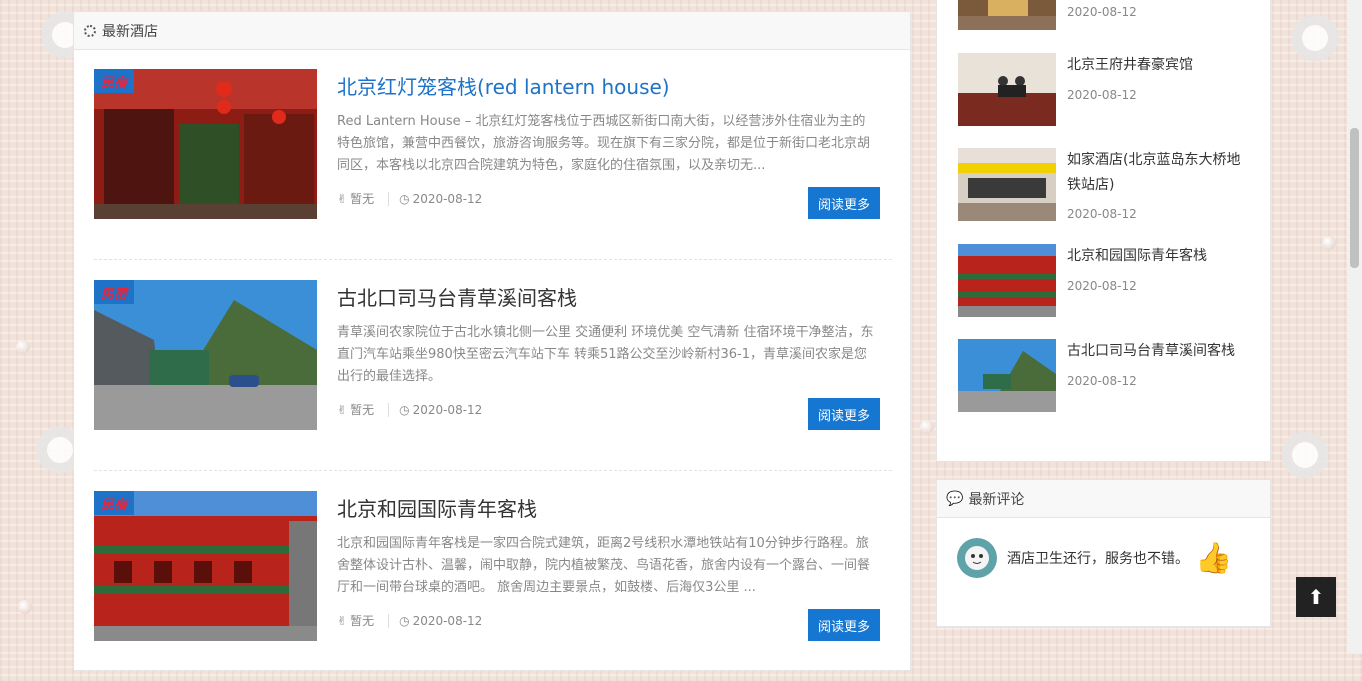 Image resolution: width=1362 pixels, height=681 pixels. I want to click on post-title: 古北口司马台青草溪间客栈, so click(457, 296).